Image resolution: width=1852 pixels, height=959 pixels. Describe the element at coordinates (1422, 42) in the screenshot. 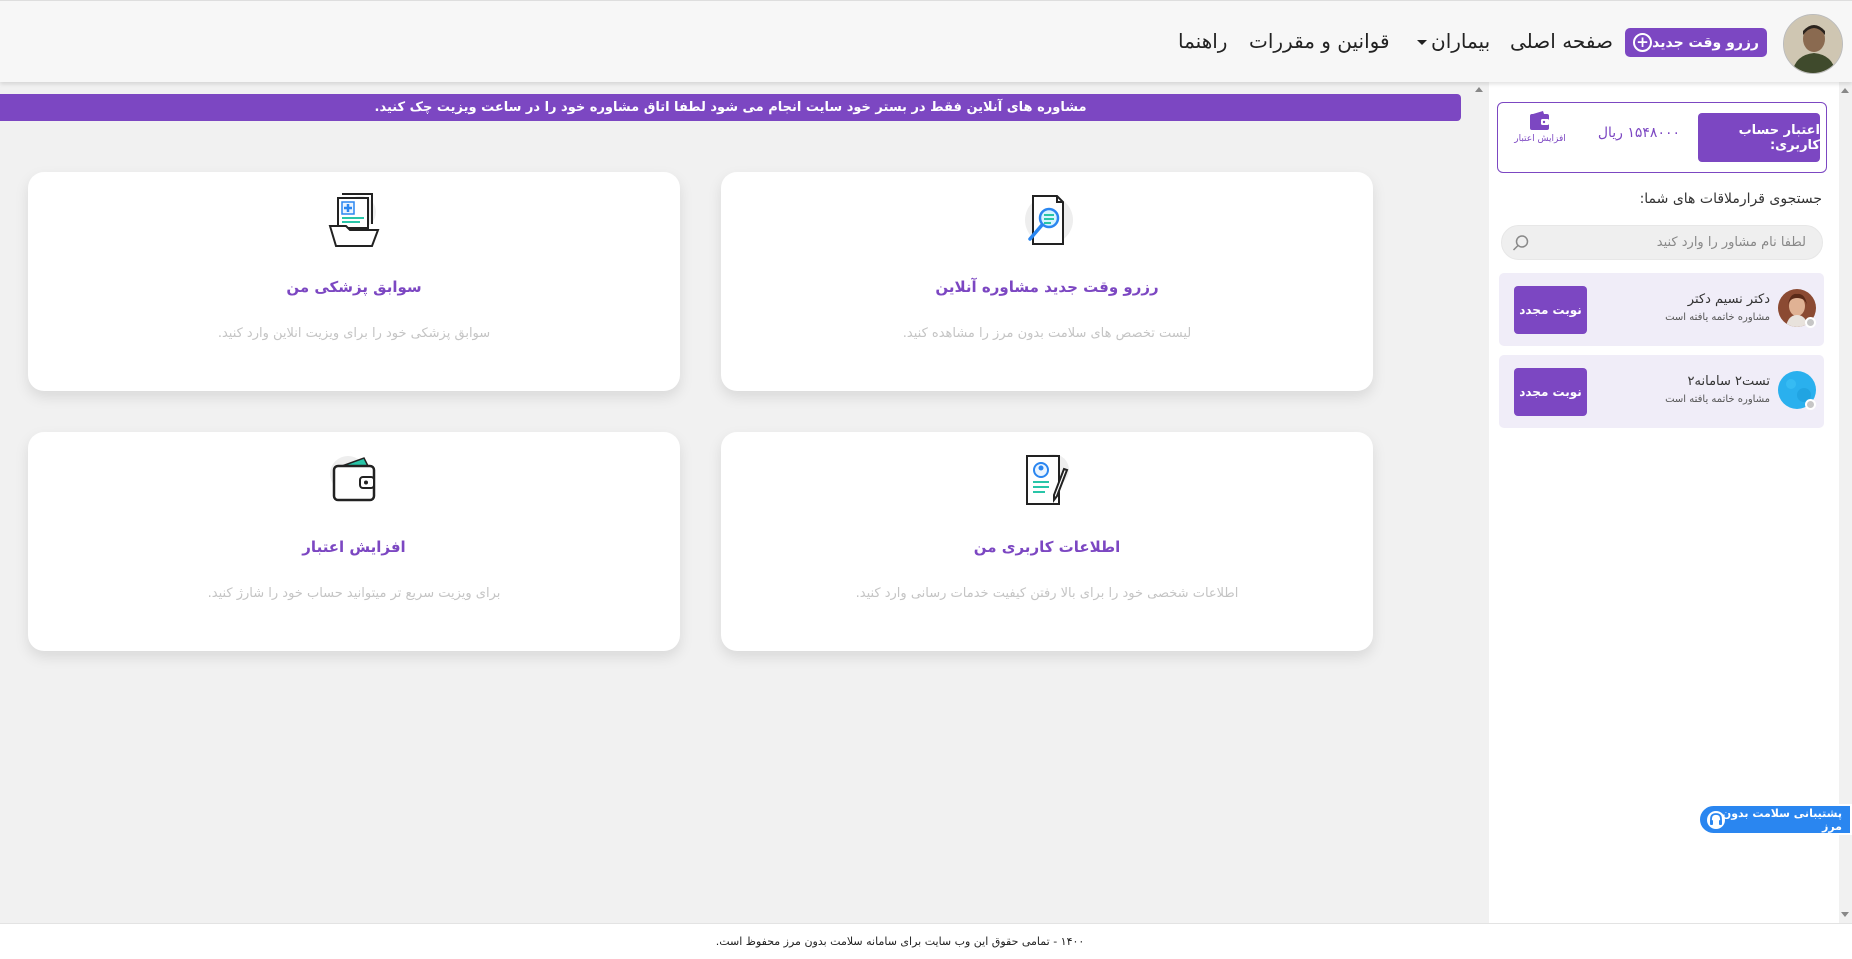

I see `caret-down-icon` at that location.